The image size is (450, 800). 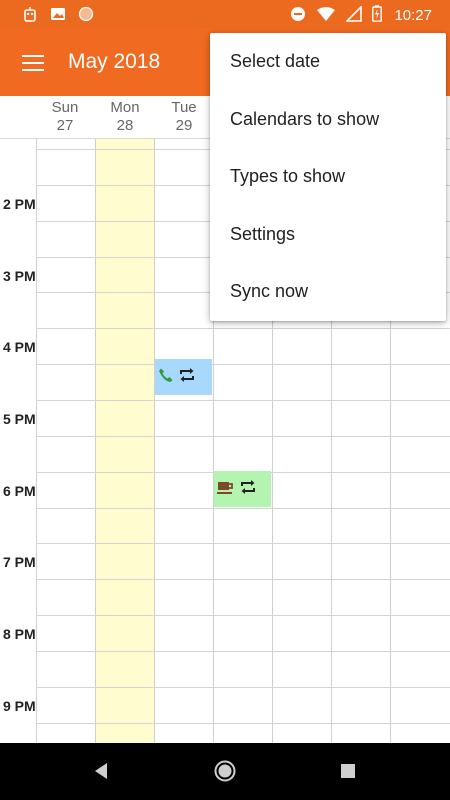 I want to click on circle-icon, so click(x=86, y=16).